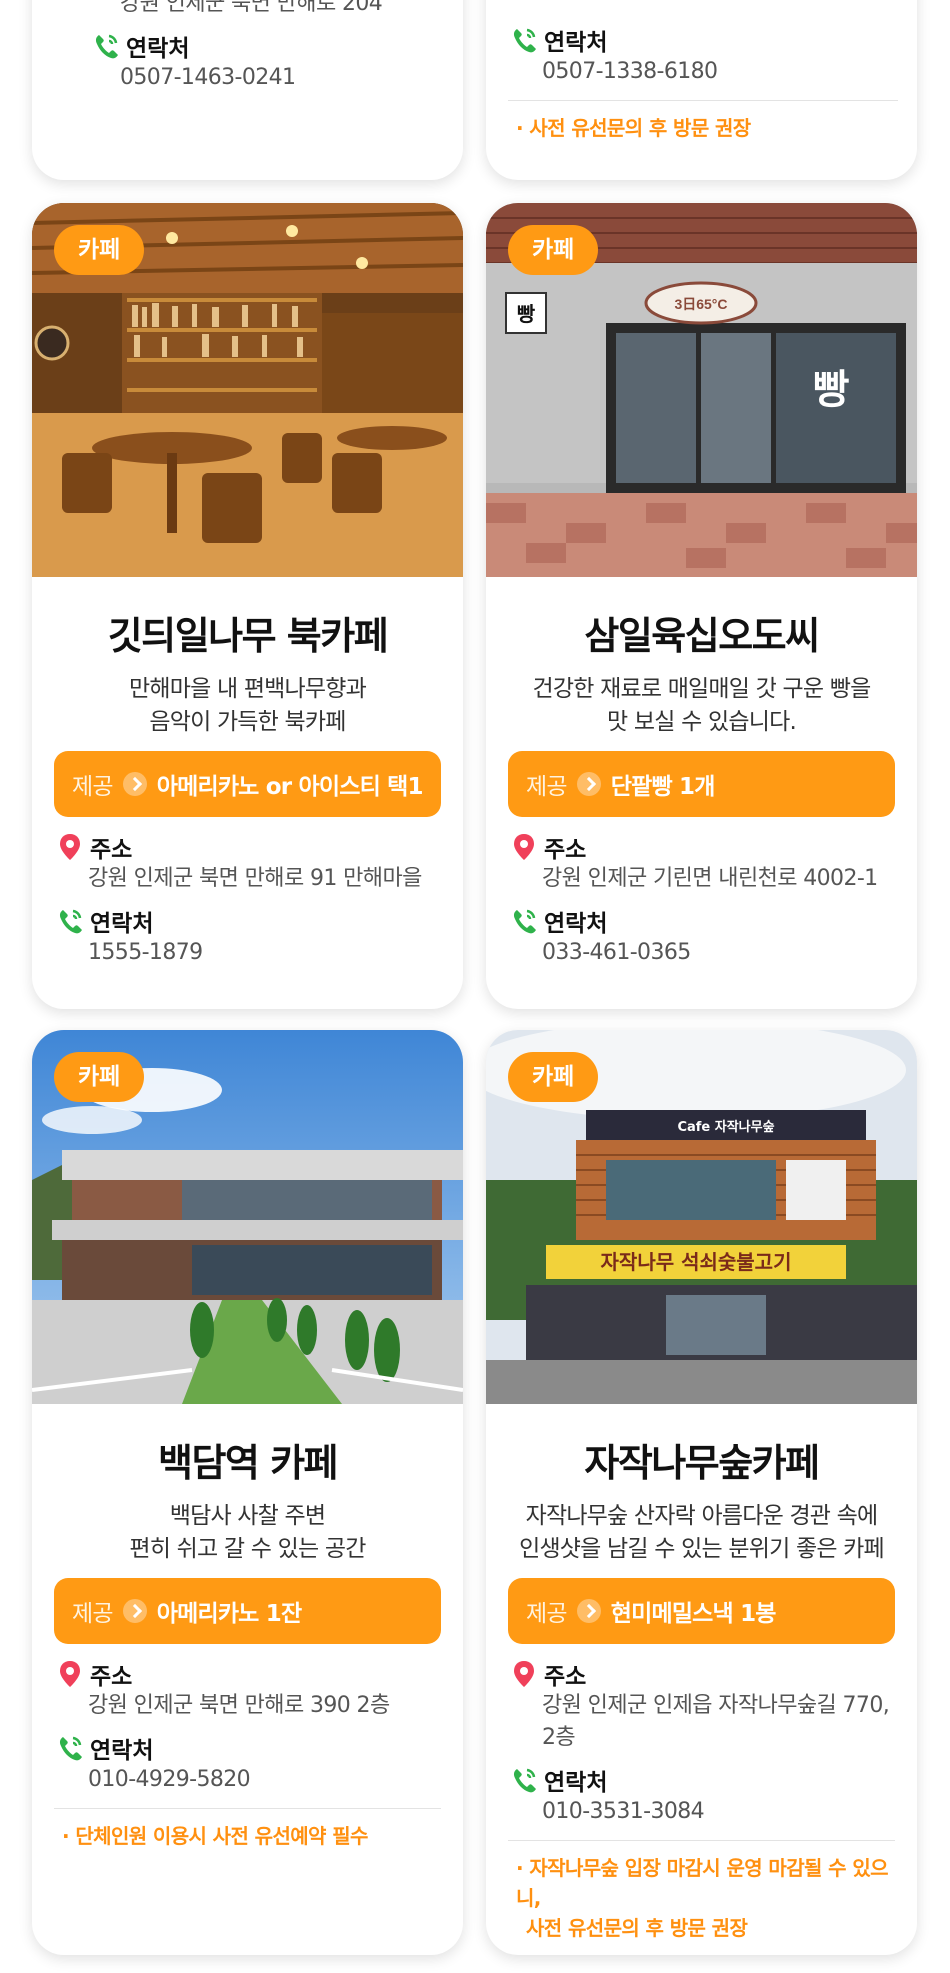 The height and width of the screenshot is (1973, 950). Describe the element at coordinates (251, 8) in the screenshot. I see `address-value: 강원 인제군 북면 만해로 204` at that location.